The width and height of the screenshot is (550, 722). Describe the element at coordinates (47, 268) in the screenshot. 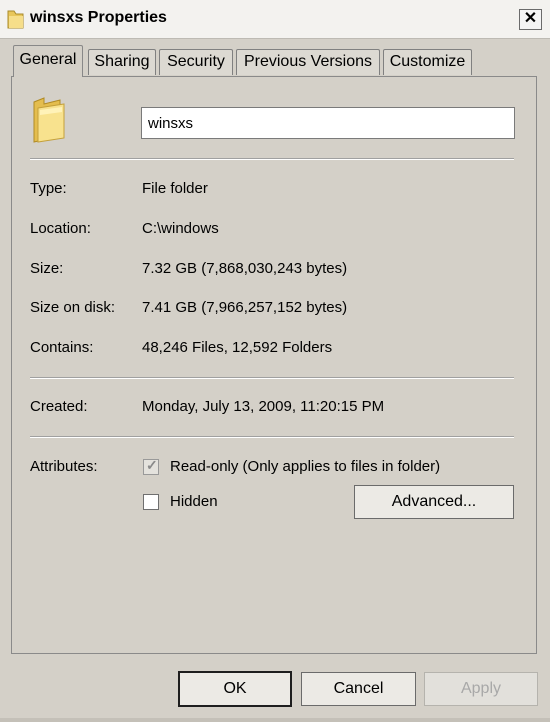

I see `size-label: Size:` at that location.